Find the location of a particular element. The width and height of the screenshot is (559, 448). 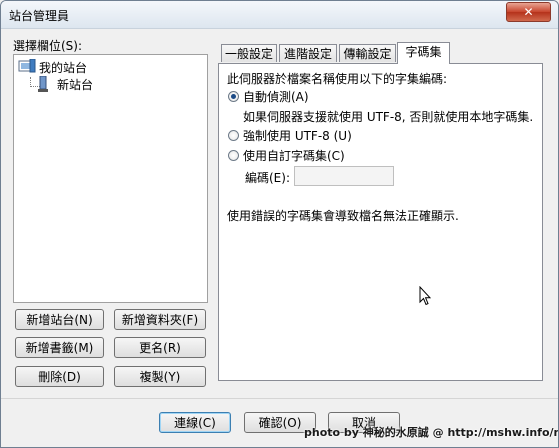

charset-warning-text: 使用錯誤的字碼集會導致檔名無法正確顯示. is located at coordinates (343, 216).